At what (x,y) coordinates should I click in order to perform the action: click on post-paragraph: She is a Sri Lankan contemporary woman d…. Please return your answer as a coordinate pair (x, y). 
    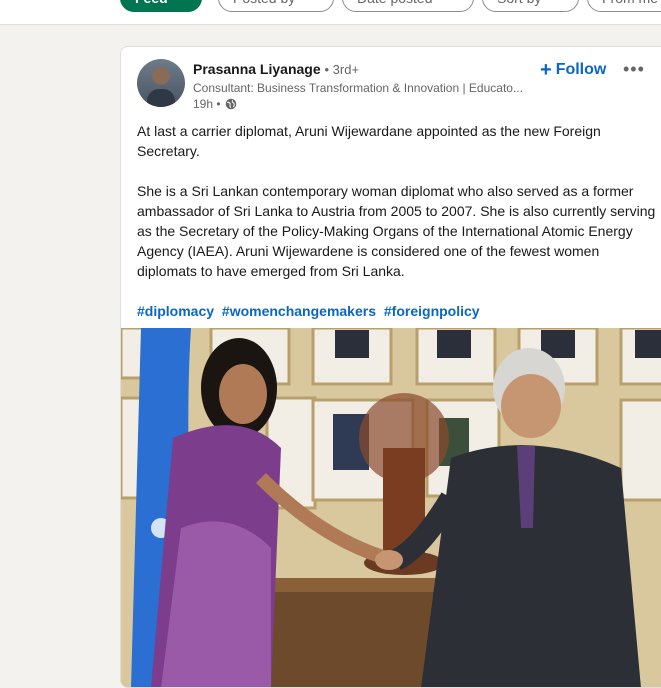
    Looking at the image, I should click on (396, 231).